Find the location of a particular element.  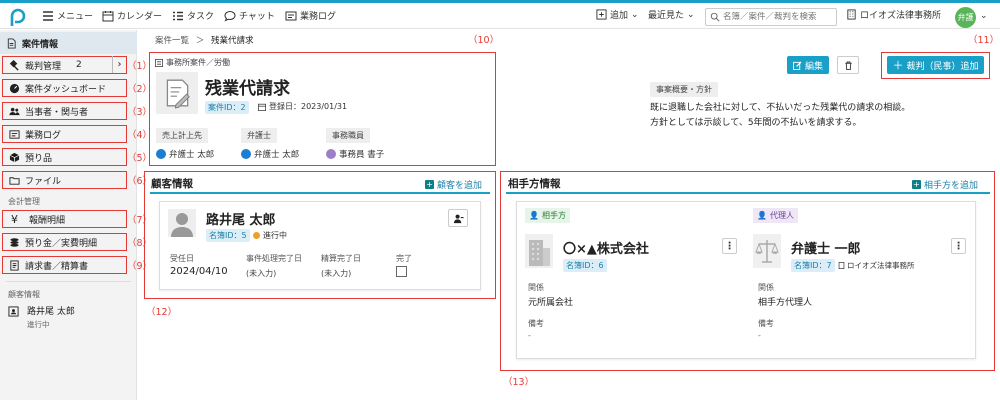

search-box is located at coordinates (771, 17).